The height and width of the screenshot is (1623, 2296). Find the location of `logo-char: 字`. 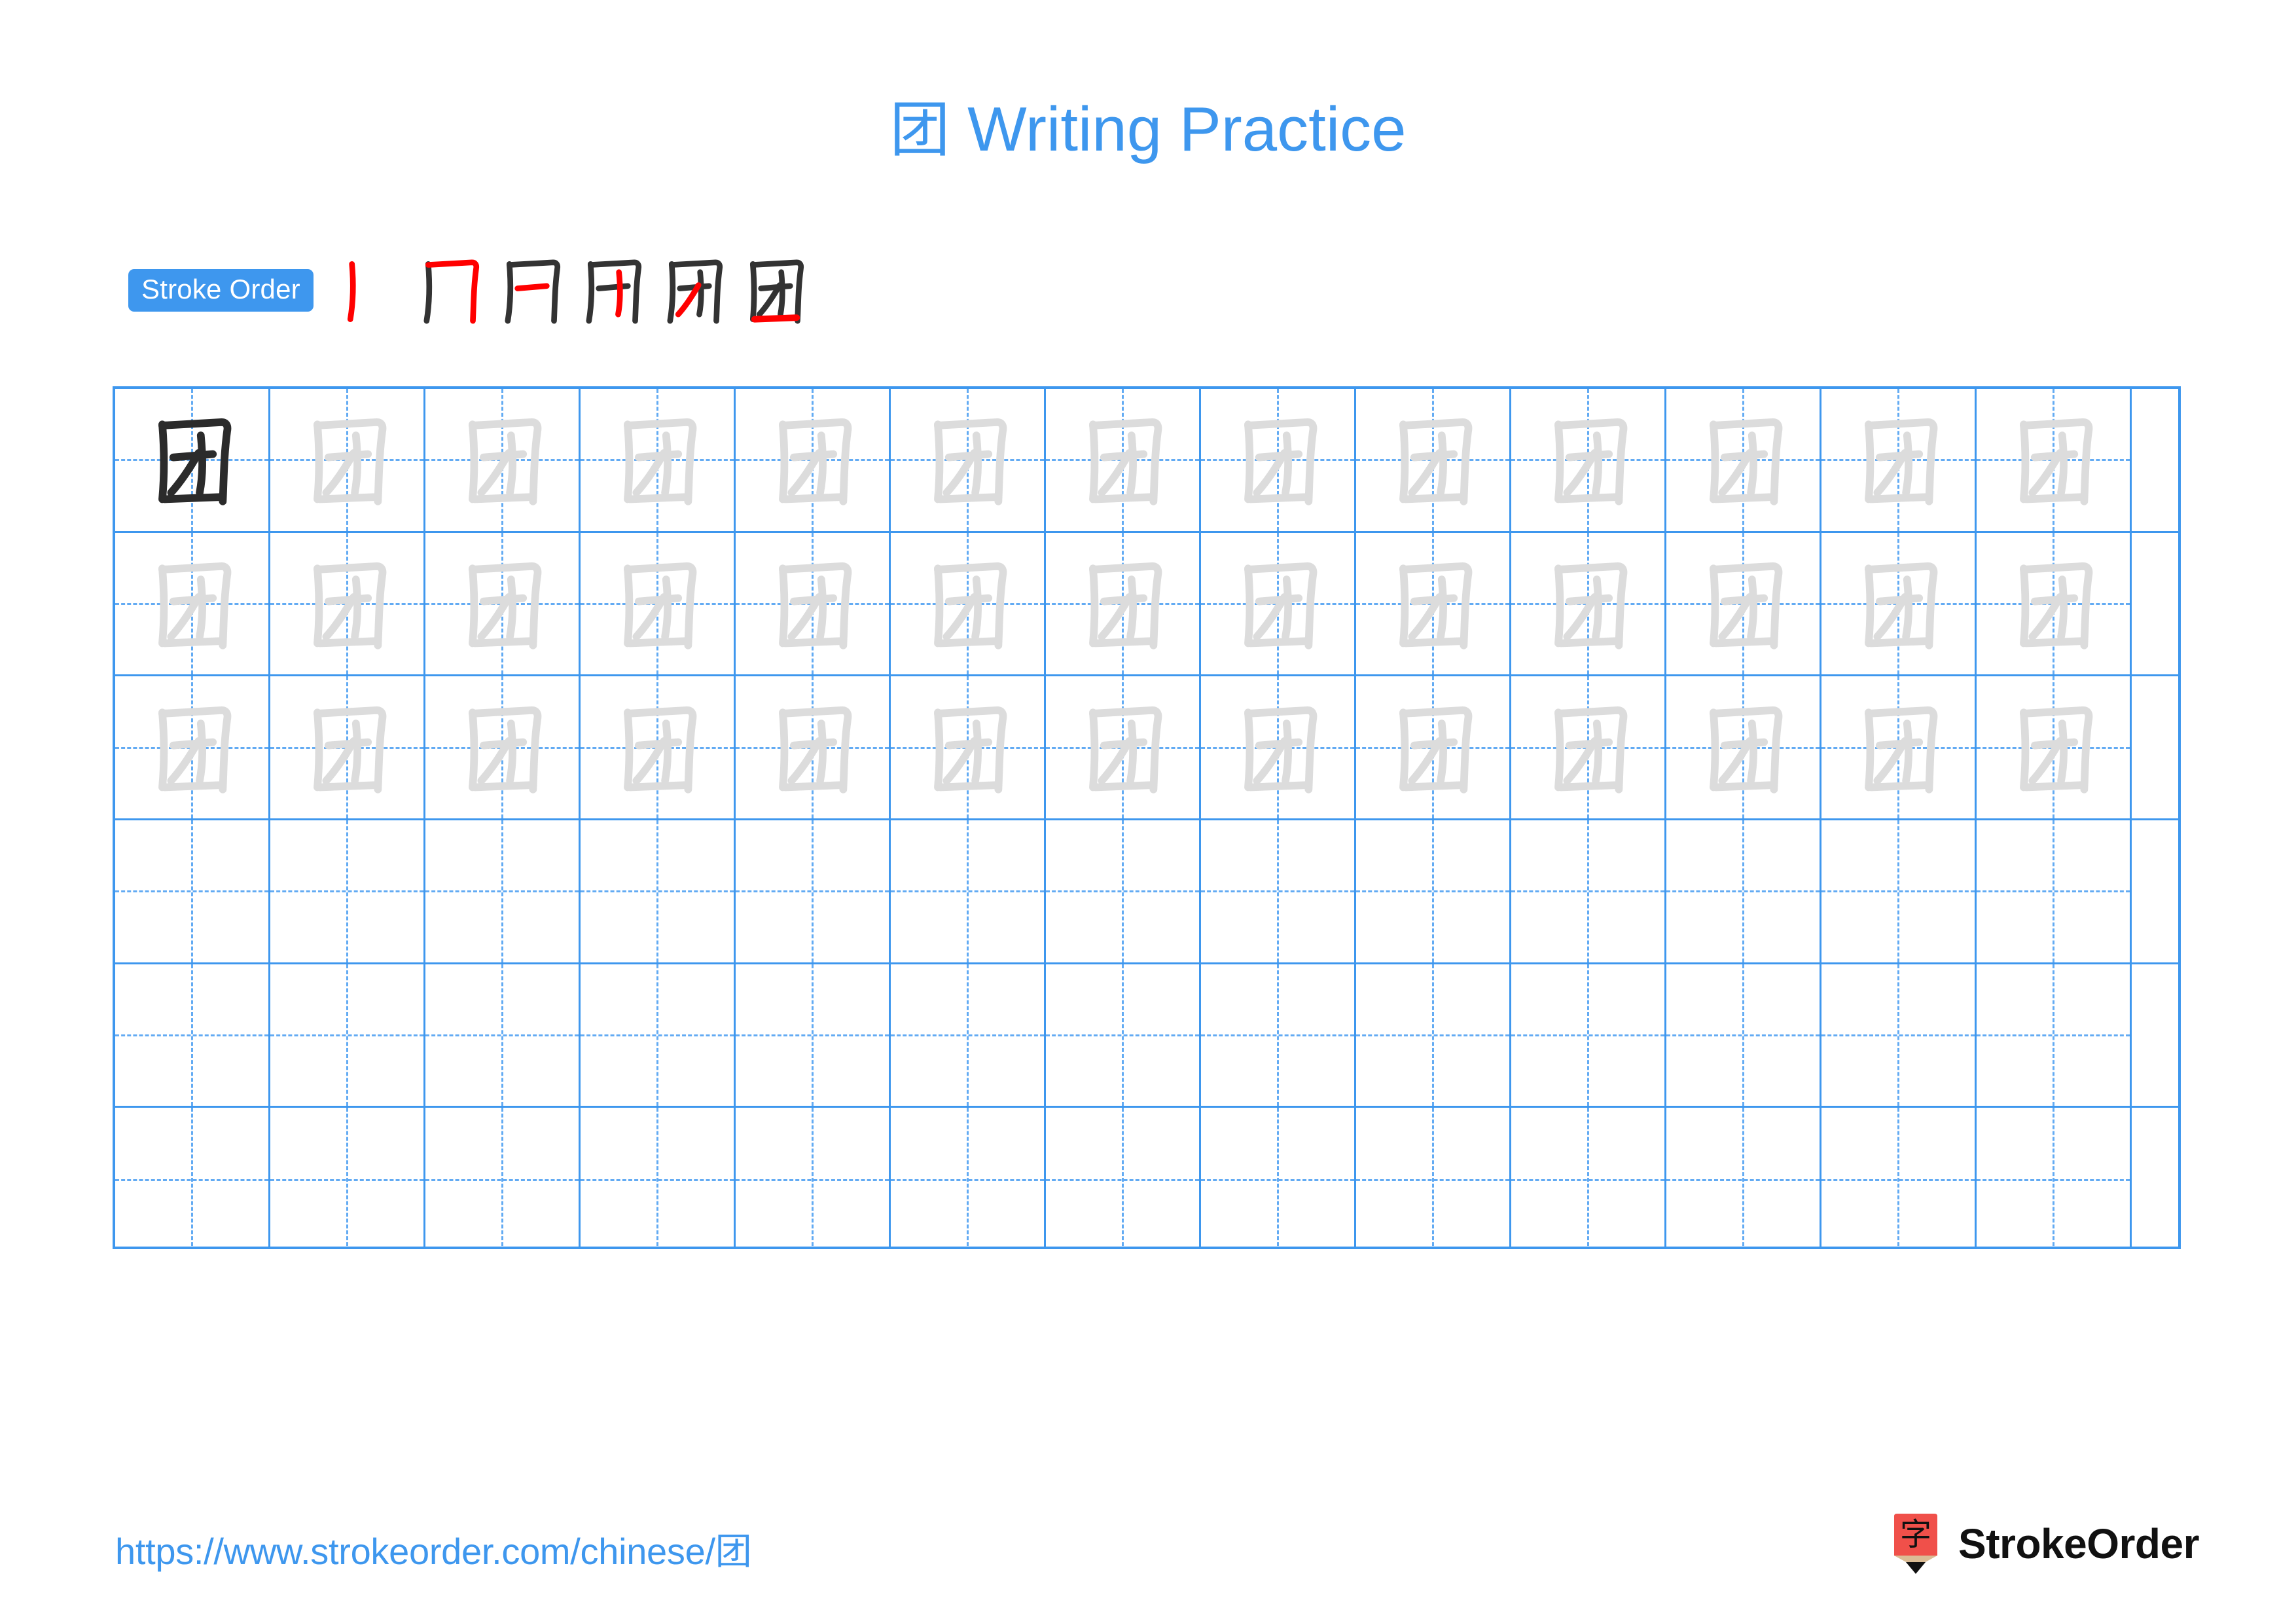

logo-char: 字 is located at coordinates (1915, 1534).